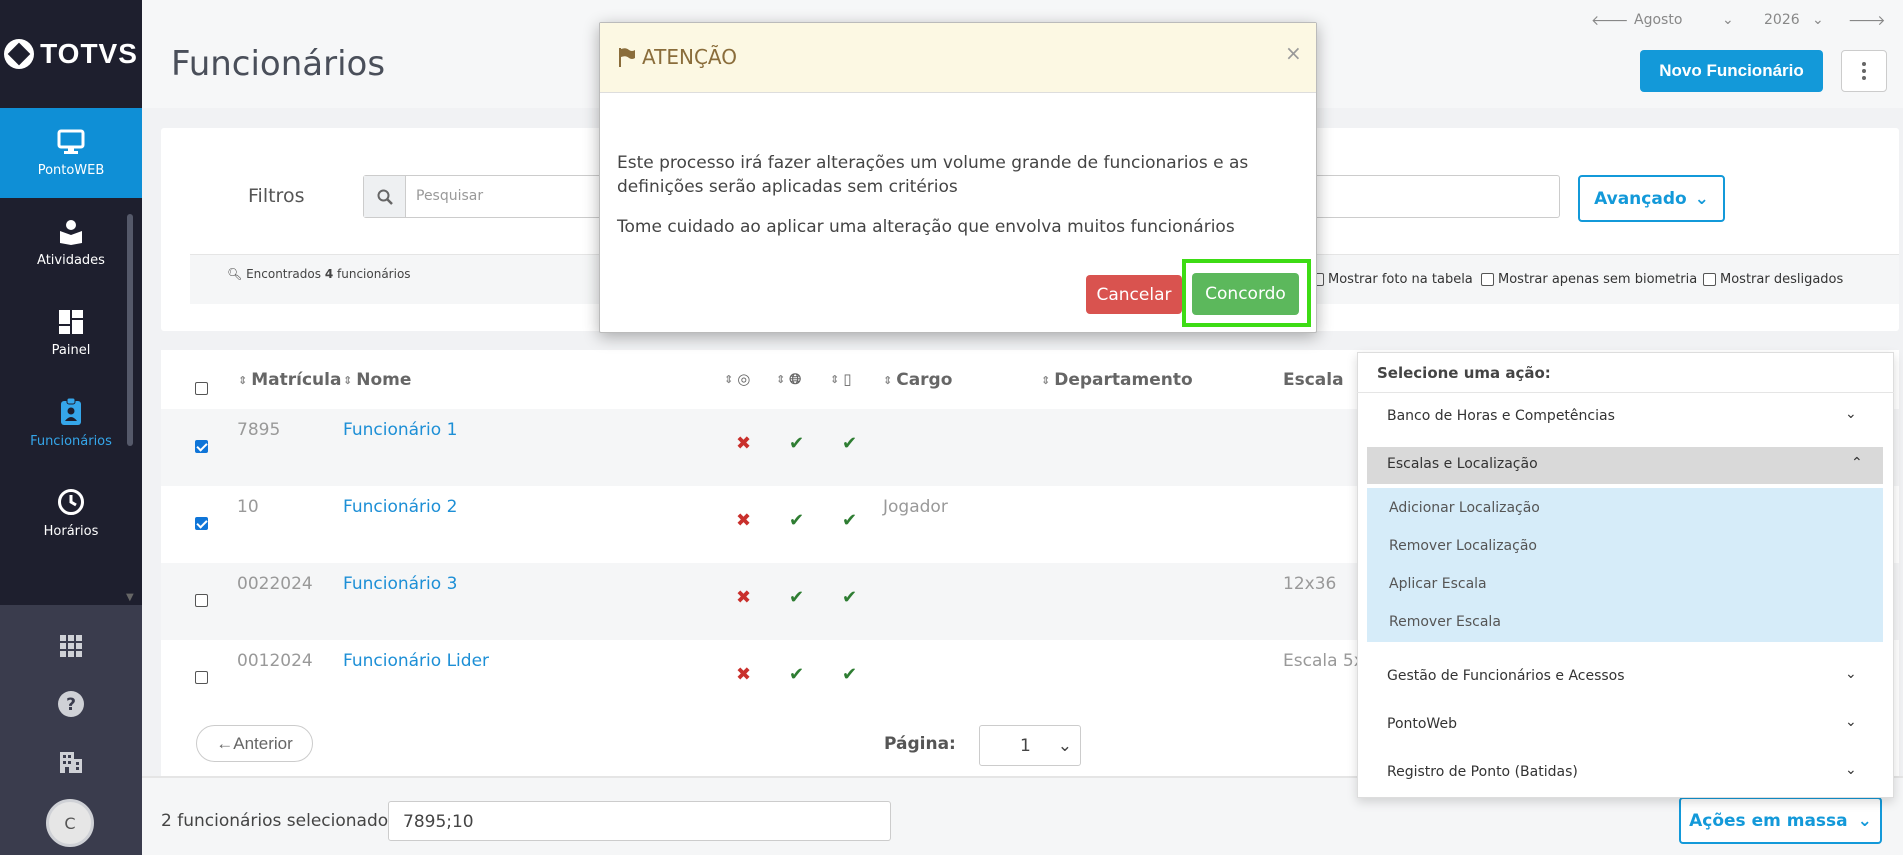  Describe the element at coordinates (1462, 464) in the screenshot. I see `action-group-escalas: Escalas e Localização` at that location.